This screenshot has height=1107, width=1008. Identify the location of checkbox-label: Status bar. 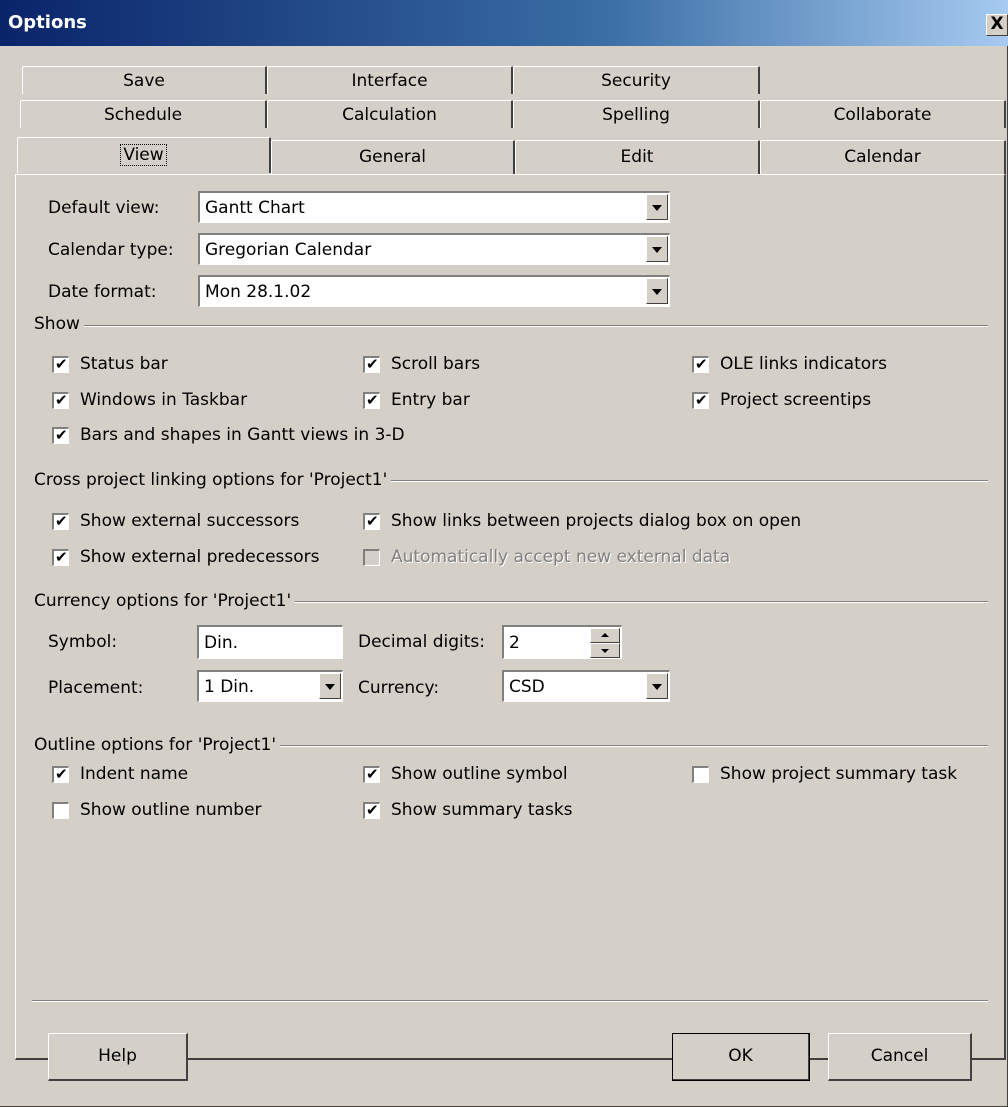
(124, 364).